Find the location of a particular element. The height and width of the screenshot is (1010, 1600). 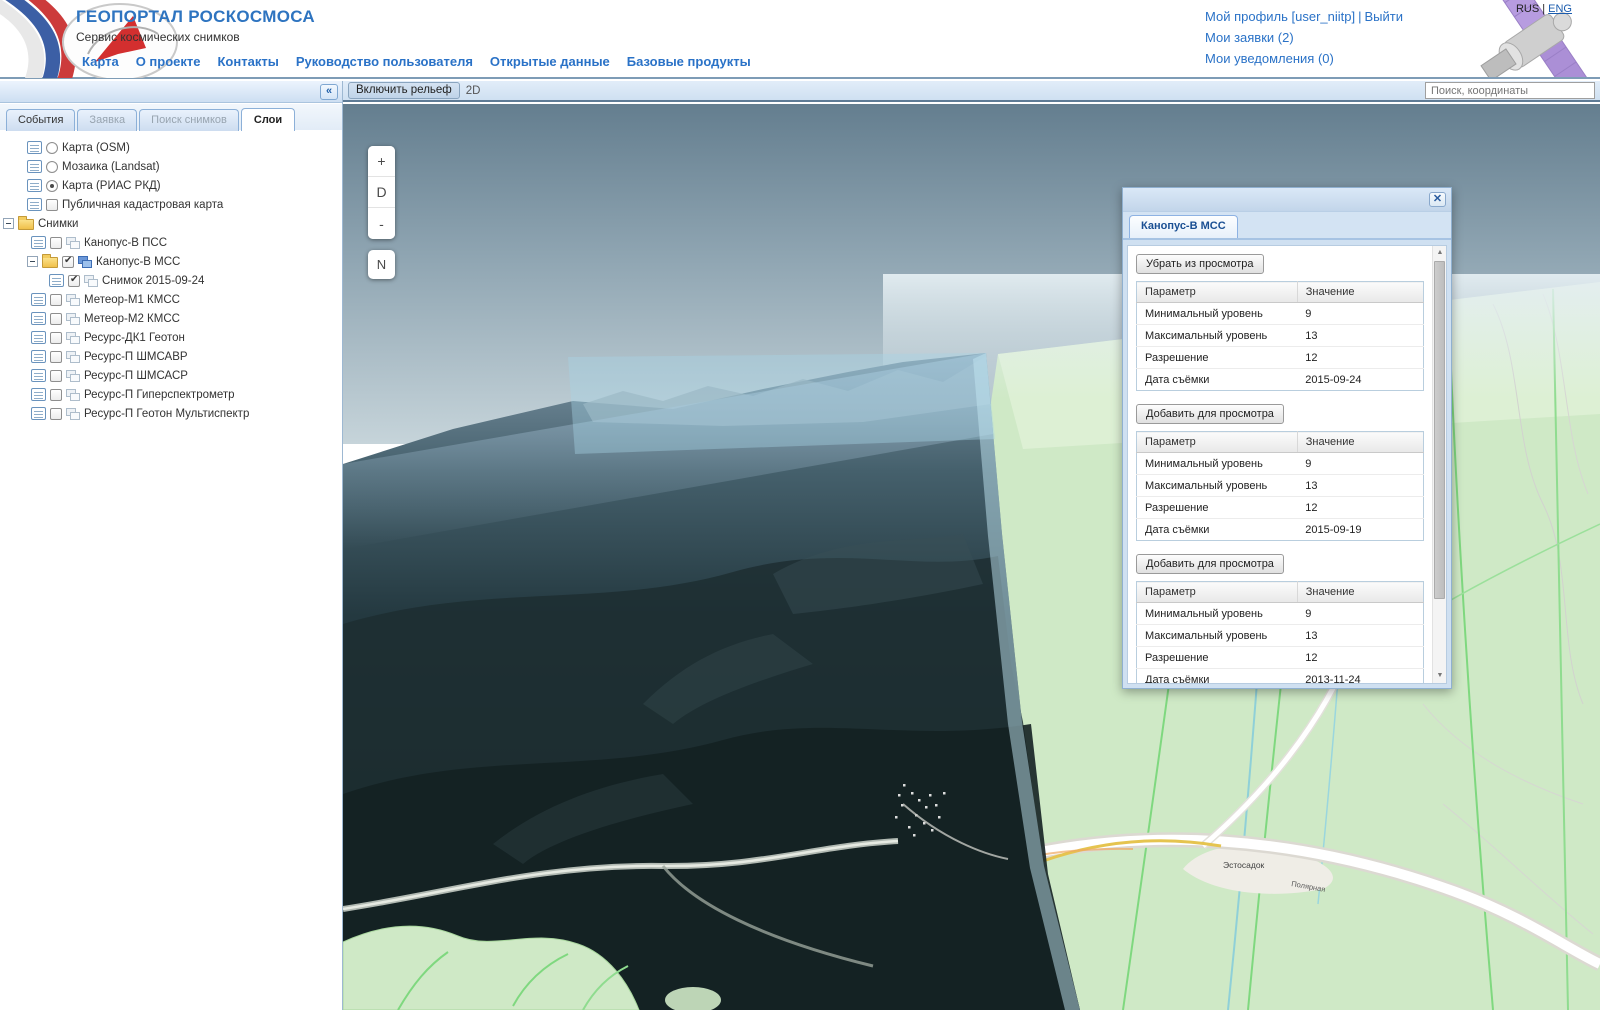

layer-label: Ресурс-П Гиперспектрометр is located at coordinates (159, 395).